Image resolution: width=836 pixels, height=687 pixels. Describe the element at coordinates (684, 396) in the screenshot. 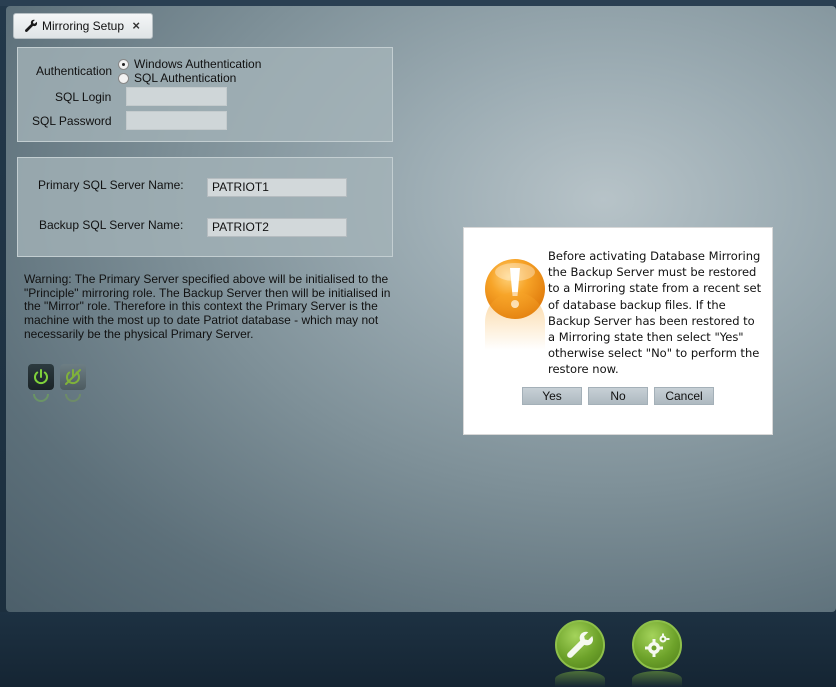

I see `cancel-button: Cancel` at that location.